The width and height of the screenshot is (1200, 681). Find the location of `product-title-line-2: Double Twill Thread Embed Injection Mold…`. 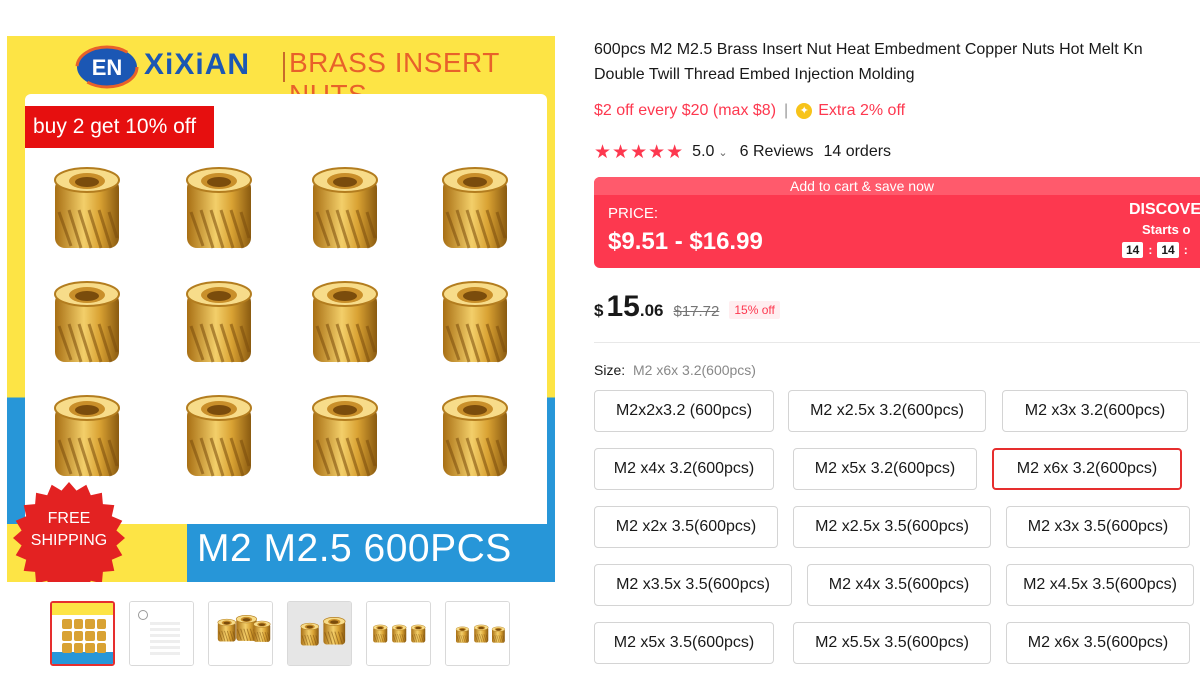

product-title-line-2: Double Twill Thread Embed Injection Mold… is located at coordinates (754, 74).